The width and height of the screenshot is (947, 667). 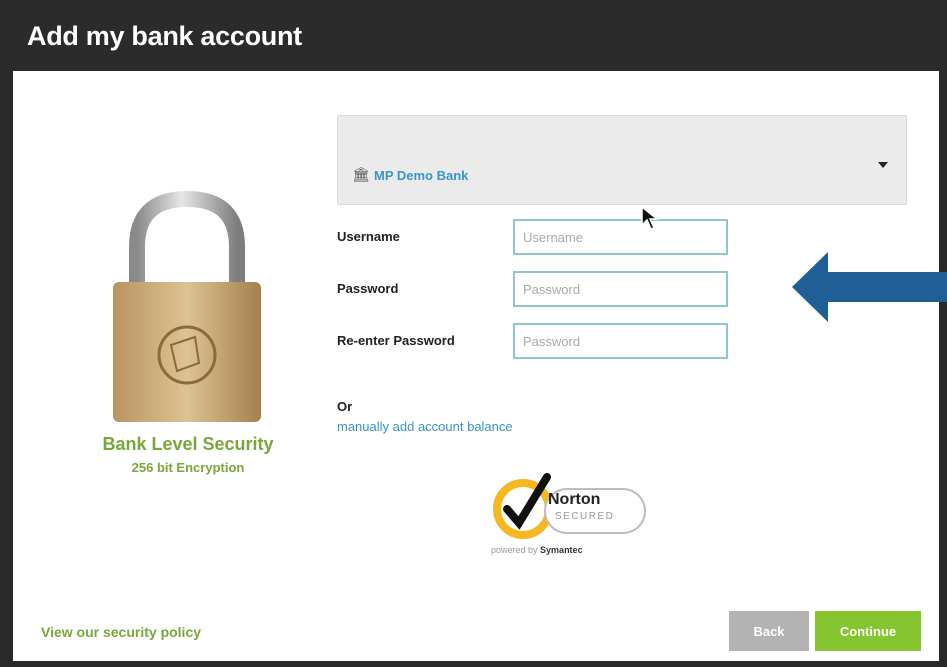 What do you see at coordinates (425, 426) in the screenshot?
I see `manual-balance-link: manually add account balance` at bounding box center [425, 426].